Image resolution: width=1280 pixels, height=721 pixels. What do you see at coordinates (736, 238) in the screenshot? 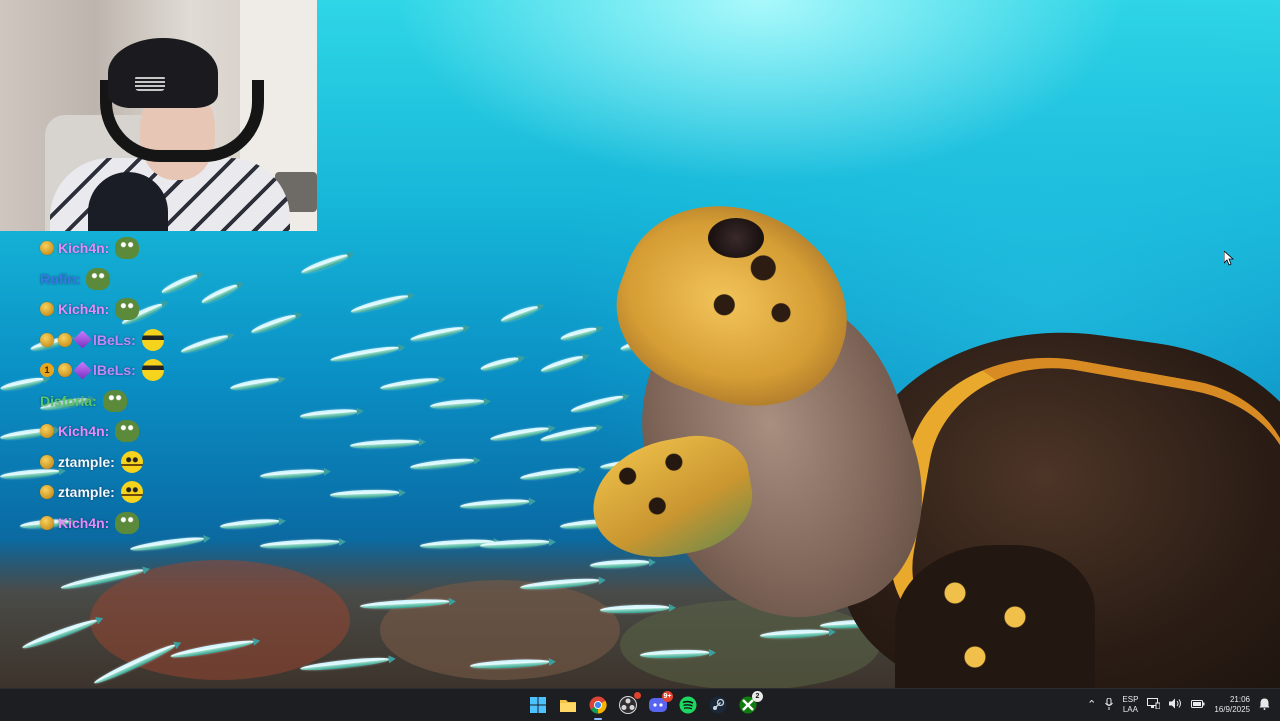
I see `turtle-eye` at bounding box center [736, 238].